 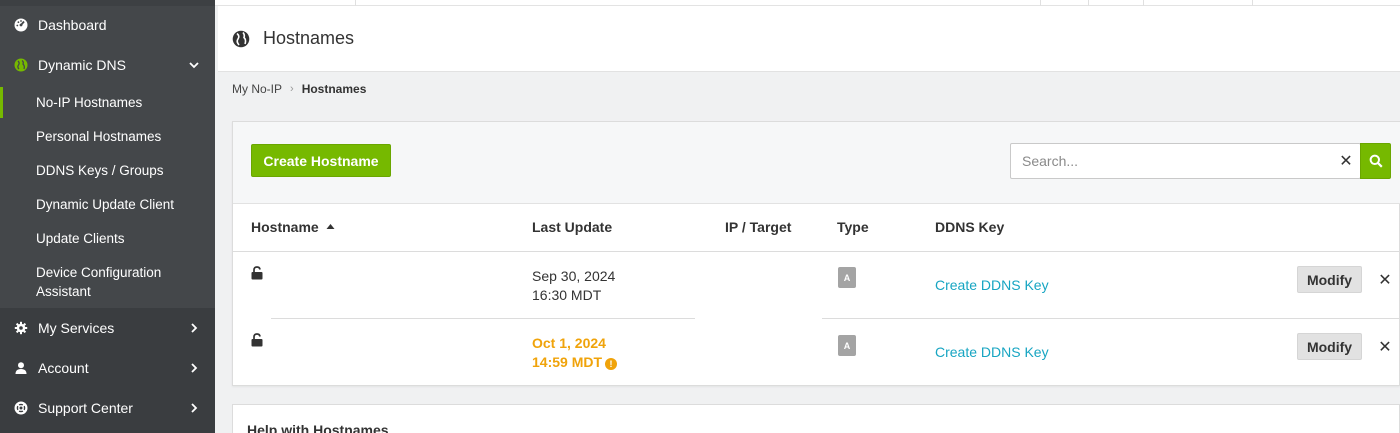 I want to click on search-box: ✕, so click(x=1185, y=161).